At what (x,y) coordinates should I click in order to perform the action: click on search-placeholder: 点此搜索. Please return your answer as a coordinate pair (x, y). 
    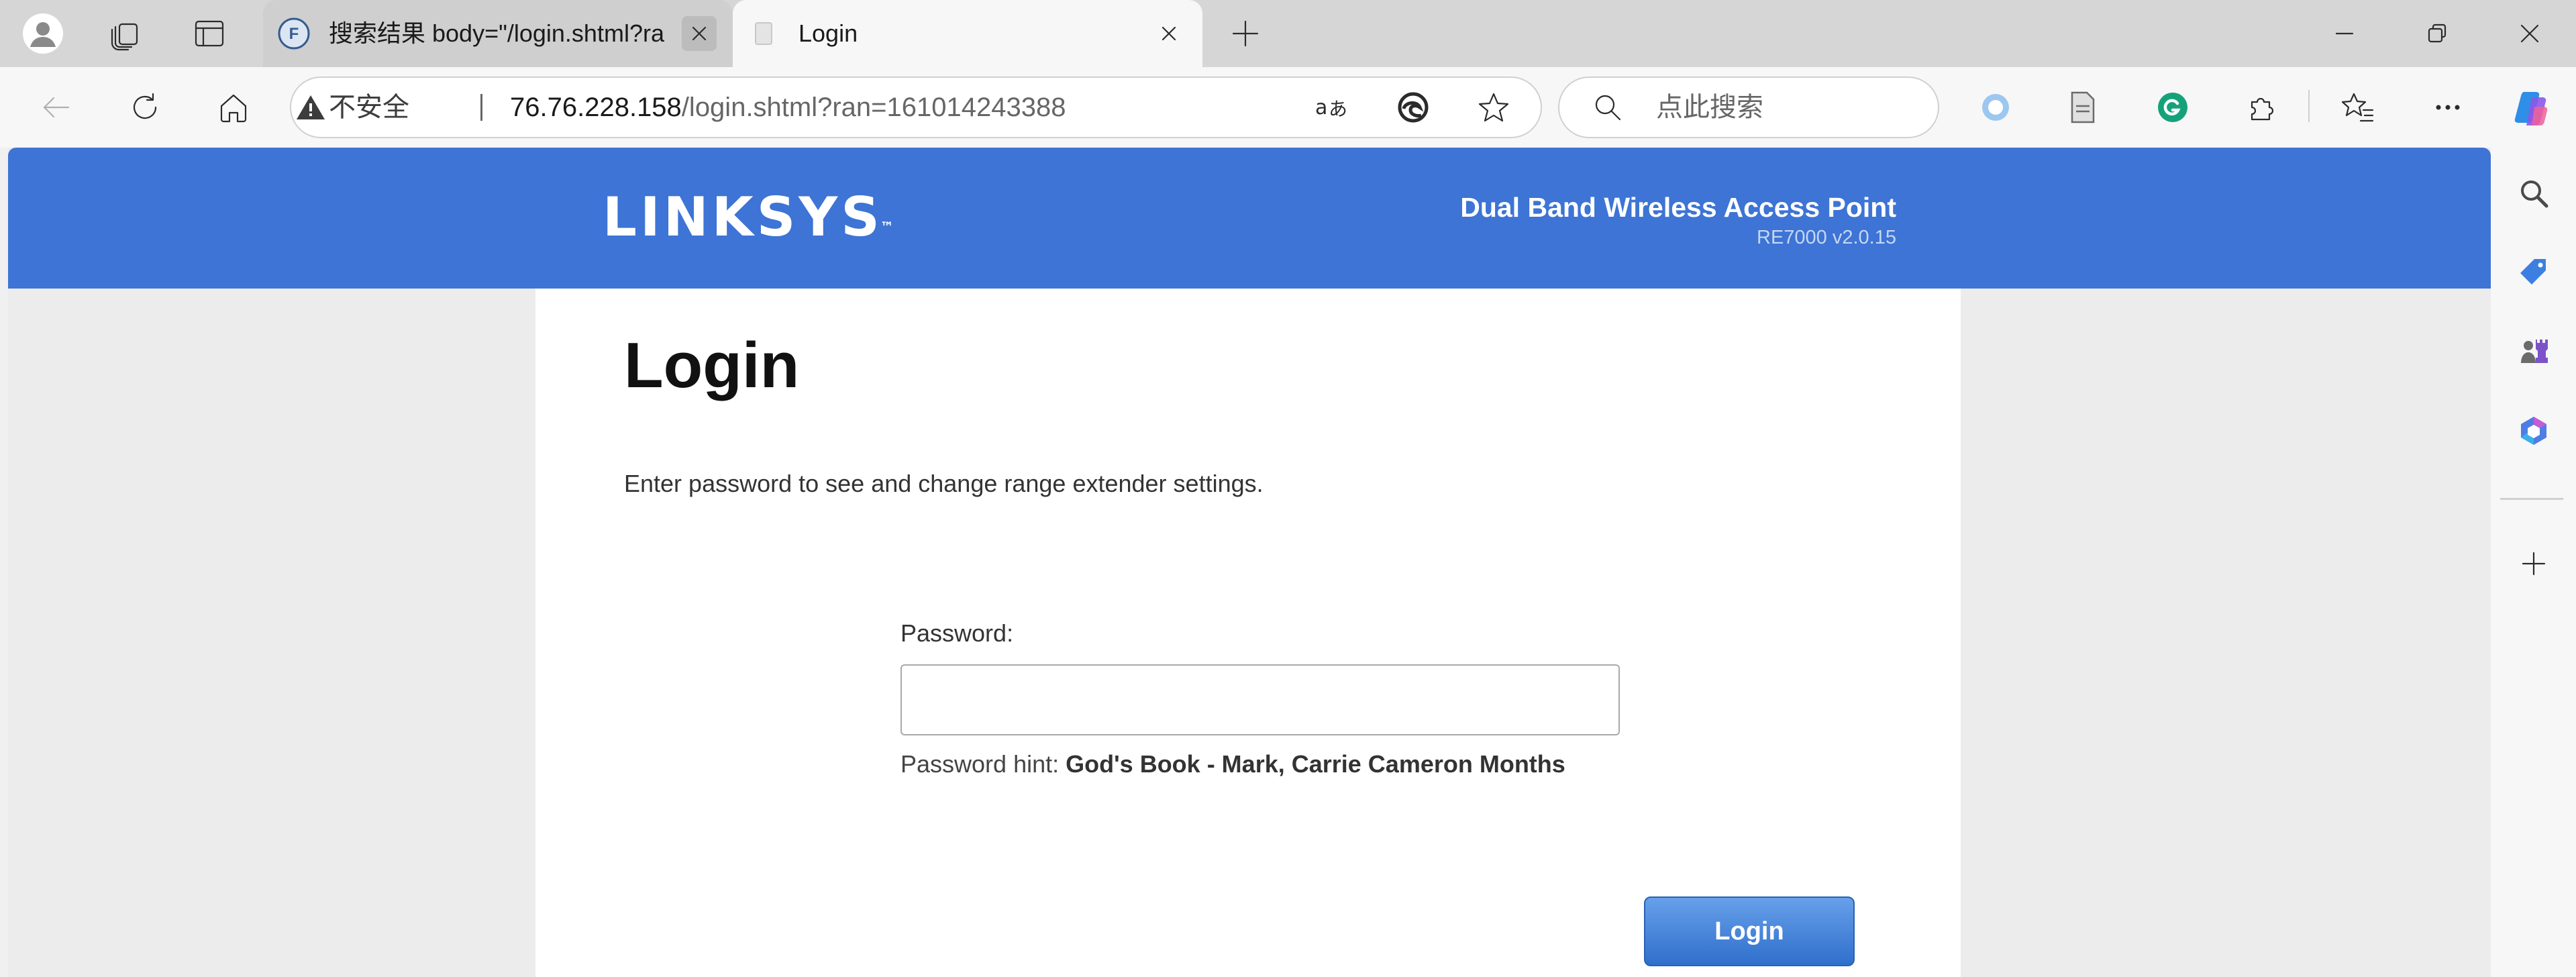
    Looking at the image, I should click on (1709, 107).